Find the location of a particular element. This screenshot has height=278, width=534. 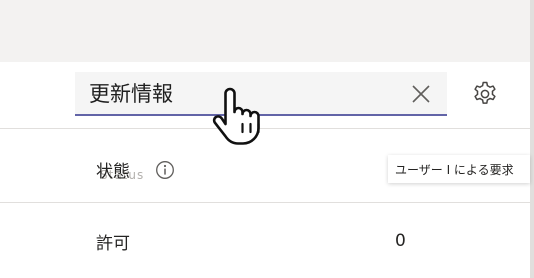

search-input is located at coordinates (239, 93).